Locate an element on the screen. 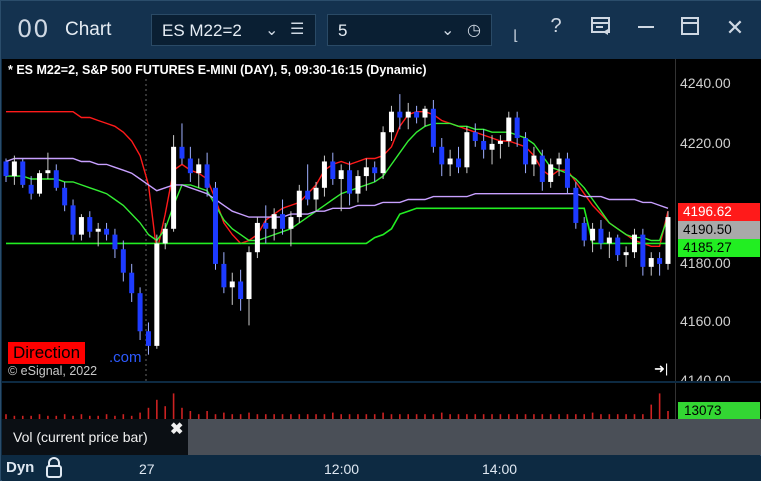  price-label-red: 4196.62 is located at coordinates (719, 212).